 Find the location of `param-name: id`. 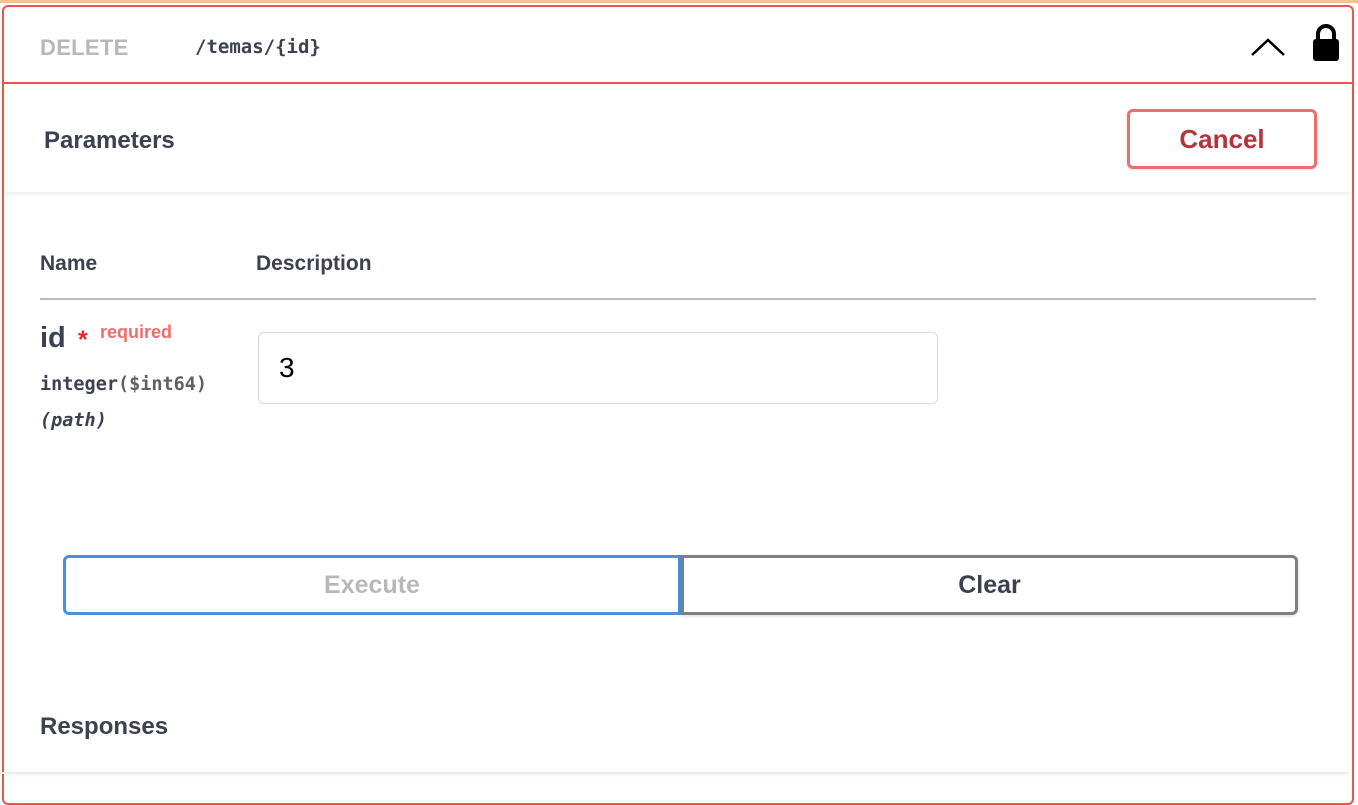

param-name: id is located at coordinates (53, 338).